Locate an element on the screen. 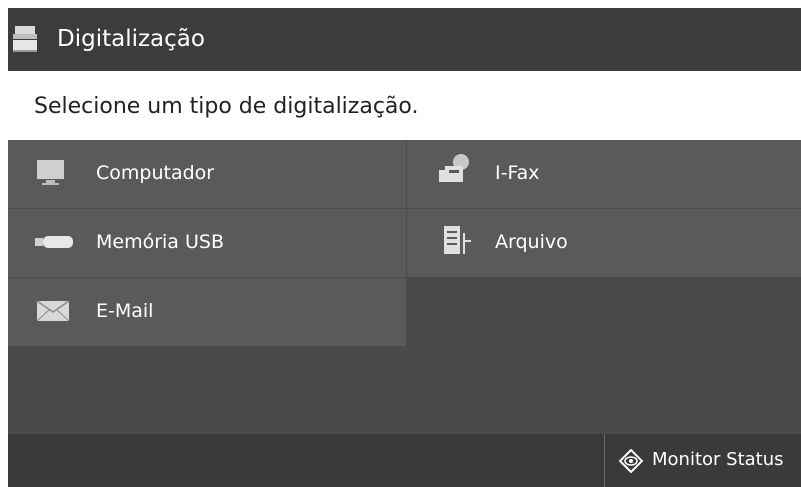  status-bar: Monitor Status is located at coordinates (404, 460).